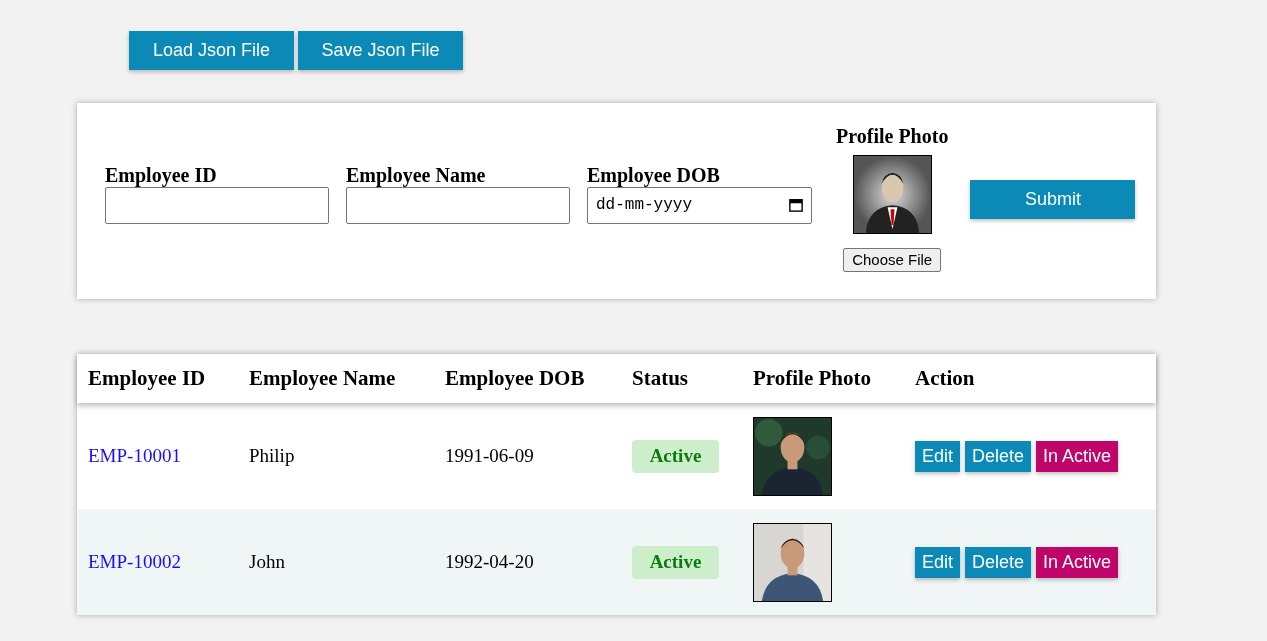 The height and width of the screenshot is (641, 1267). Describe the element at coordinates (168, 562) in the screenshot. I see `employee-id-link: EMP-10002` at that location.